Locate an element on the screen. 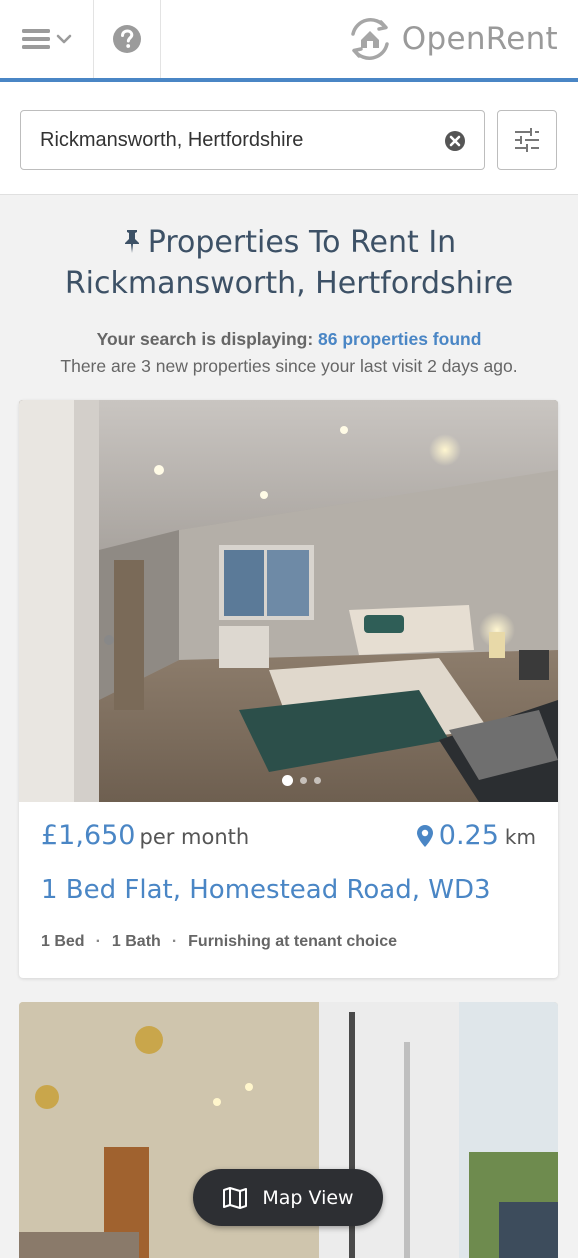 Image resolution: width=578 pixels, height=1258 pixels. title-line-2: Rickmansworth, Hertfordshire is located at coordinates (289, 283).